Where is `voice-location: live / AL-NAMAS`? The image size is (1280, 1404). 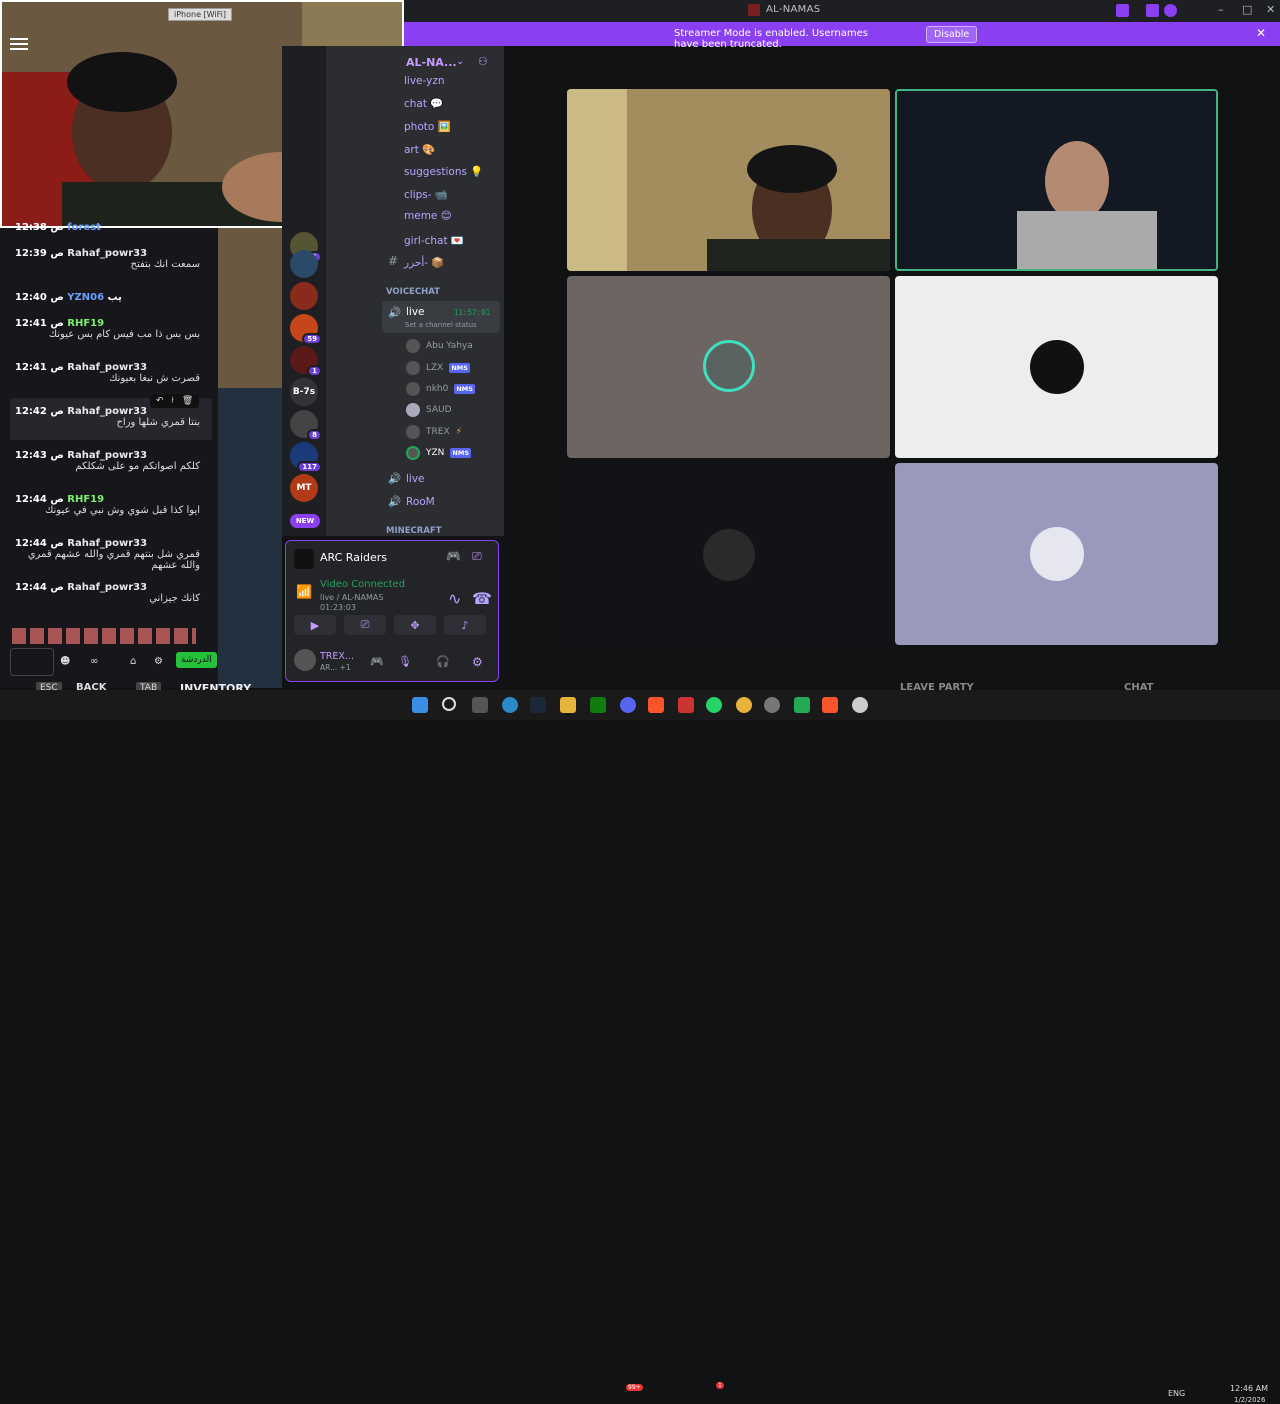
voice-location: live / AL-NAMAS is located at coordinates (351, 597).